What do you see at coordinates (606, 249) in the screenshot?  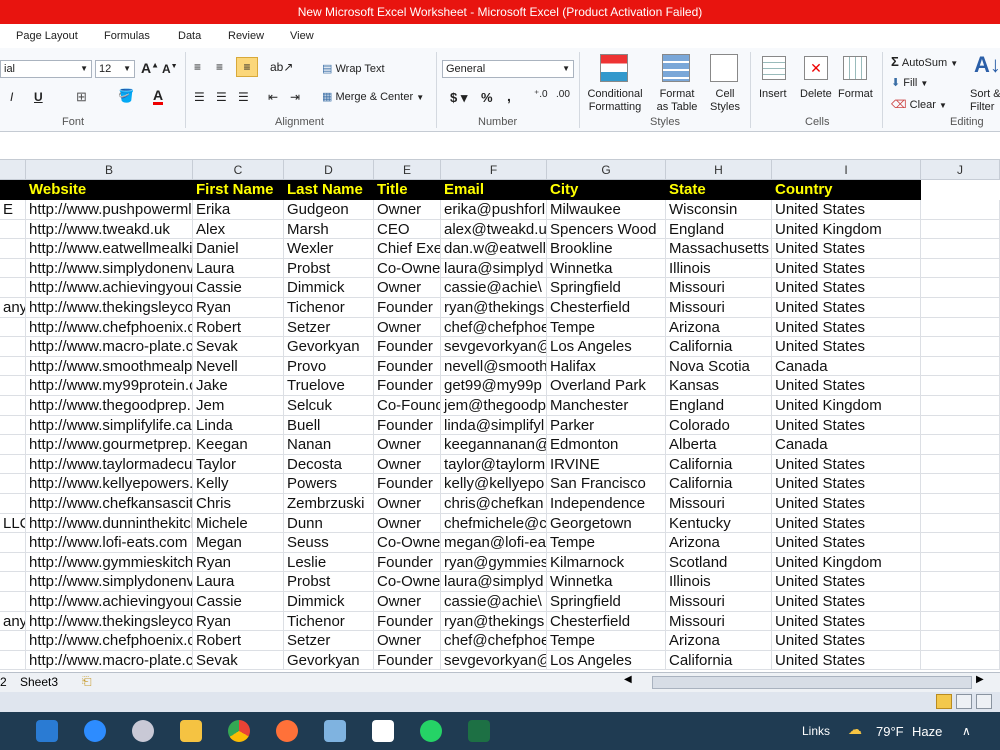 I see `cell-city: Brookline` at bounding box center [606, 249].